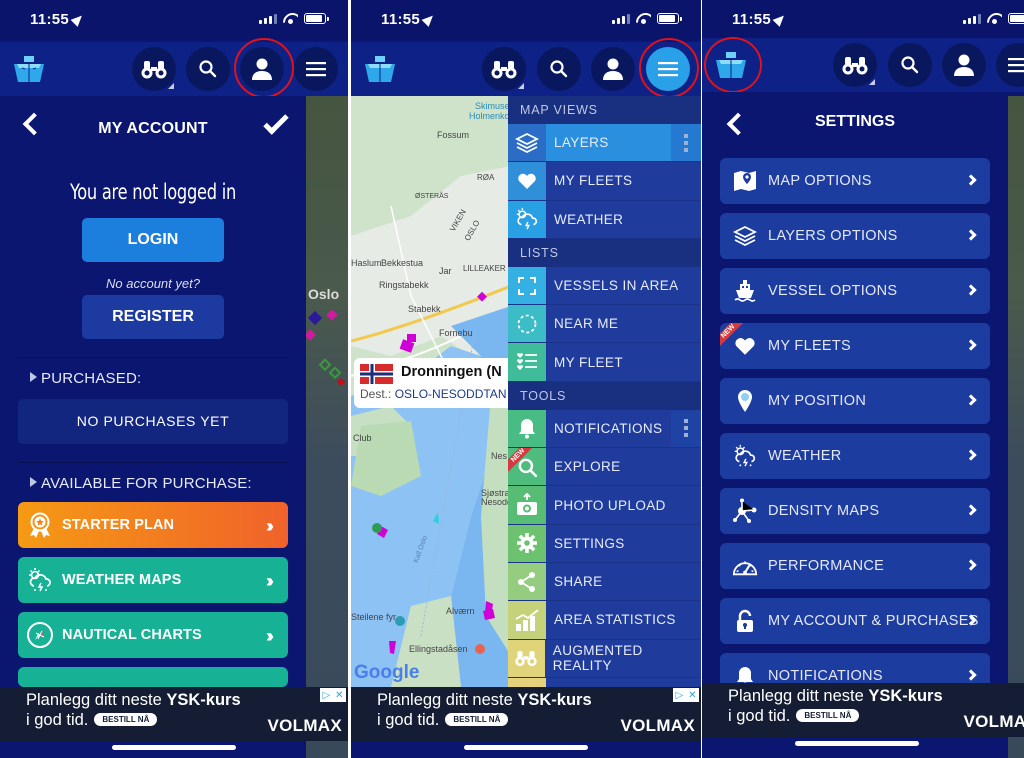  I want to click on ad-subline: i god tid. BESTILL NÅ, so click(443, 720).